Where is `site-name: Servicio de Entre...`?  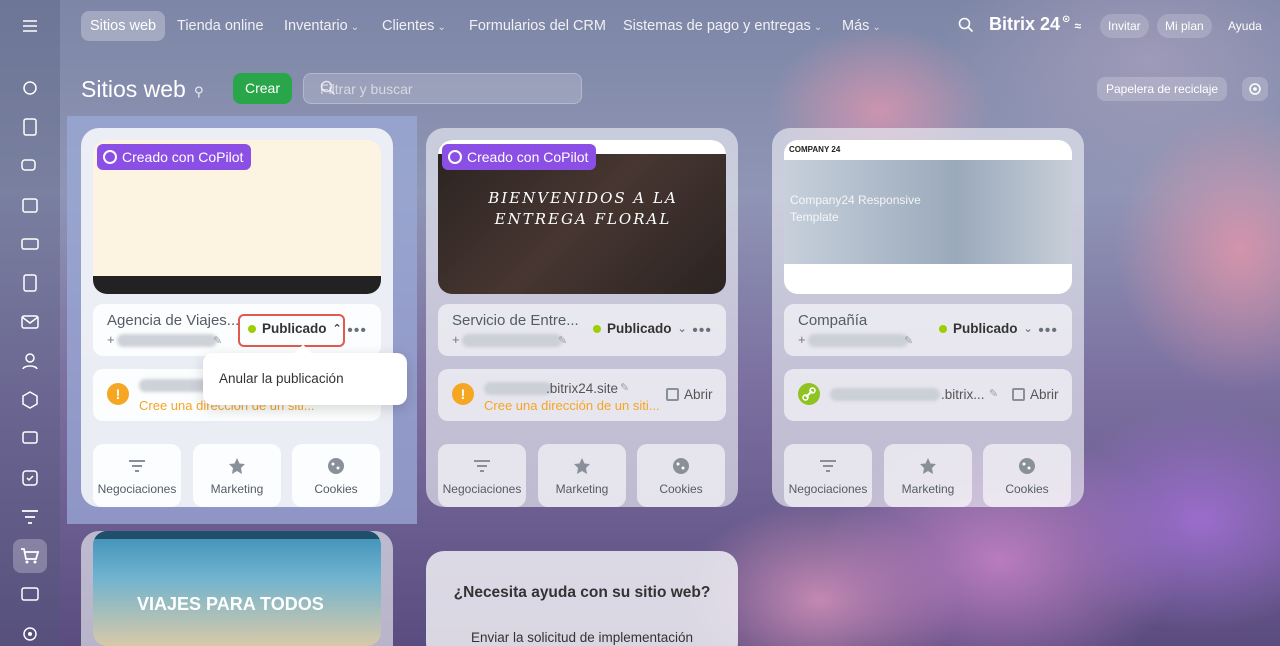 site-name: Servicio de Entre... is located at coordinates (515, 320).